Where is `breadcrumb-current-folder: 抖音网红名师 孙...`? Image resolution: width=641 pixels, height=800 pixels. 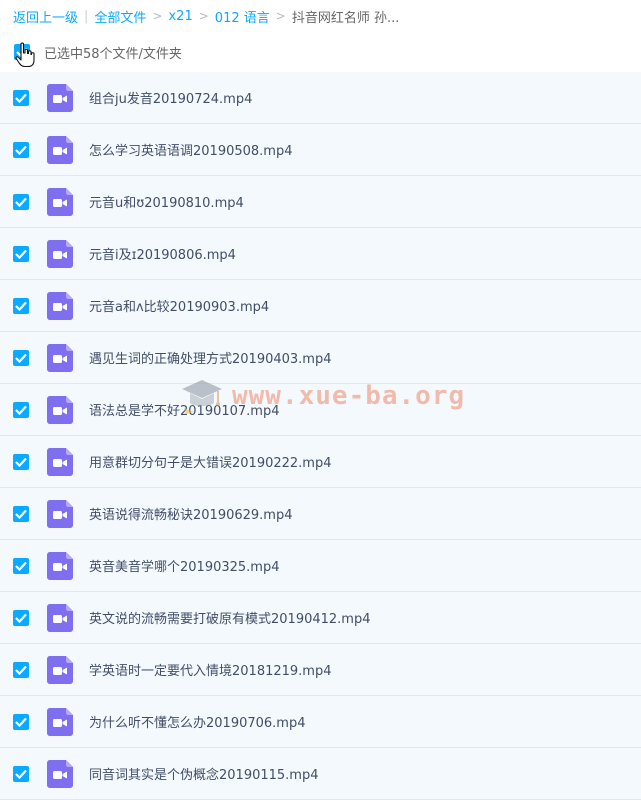
breadcrumb-current-folder: 抖音网红名师 孙... is located at coordinates (345, 18).